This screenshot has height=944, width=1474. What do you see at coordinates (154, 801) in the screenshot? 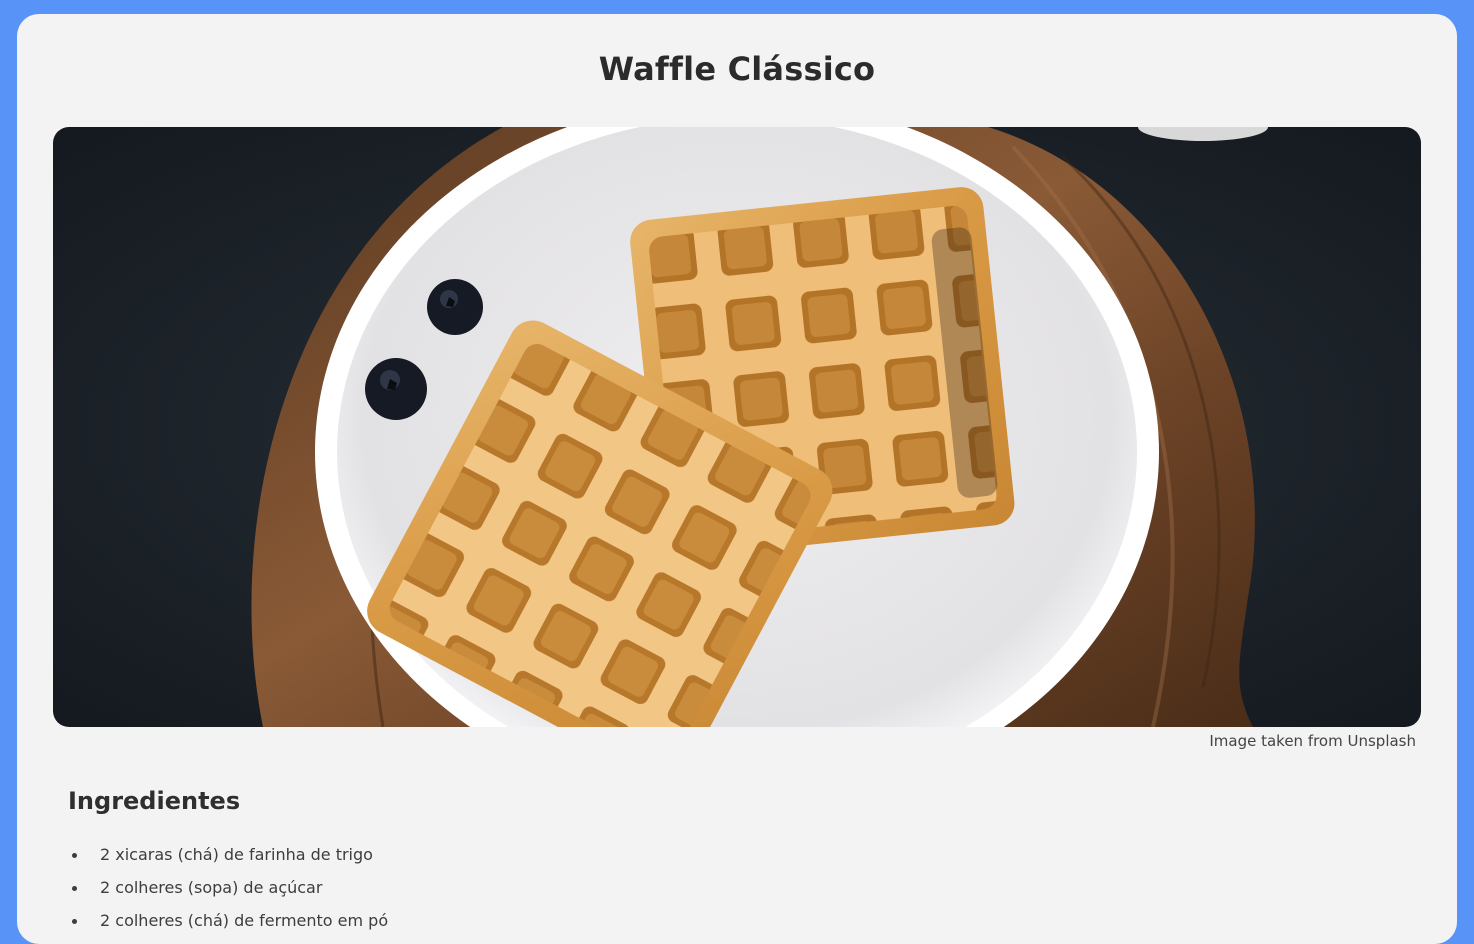
I see `ingredients-heading: Ingredientes` at bounding box center [154, 801].